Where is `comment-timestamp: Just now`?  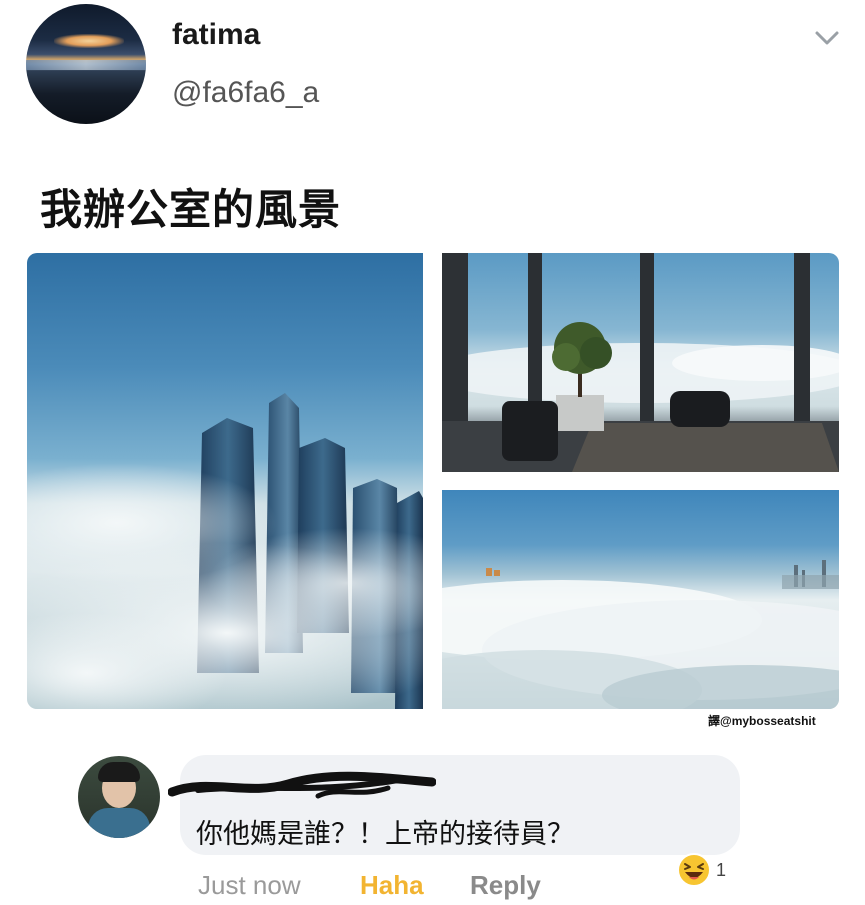
comment-timestamp: Just now is located at coordinates (249, 885).